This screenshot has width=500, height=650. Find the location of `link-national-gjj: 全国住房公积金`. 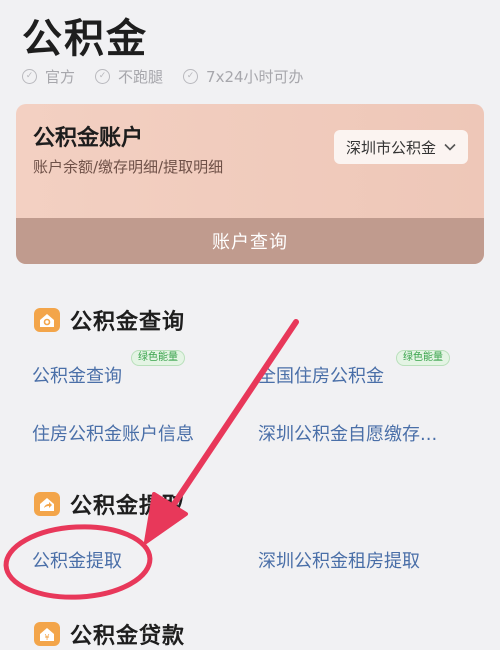

link-national-gjj: 全国住房公积金 is located at coordinates (321, 375).